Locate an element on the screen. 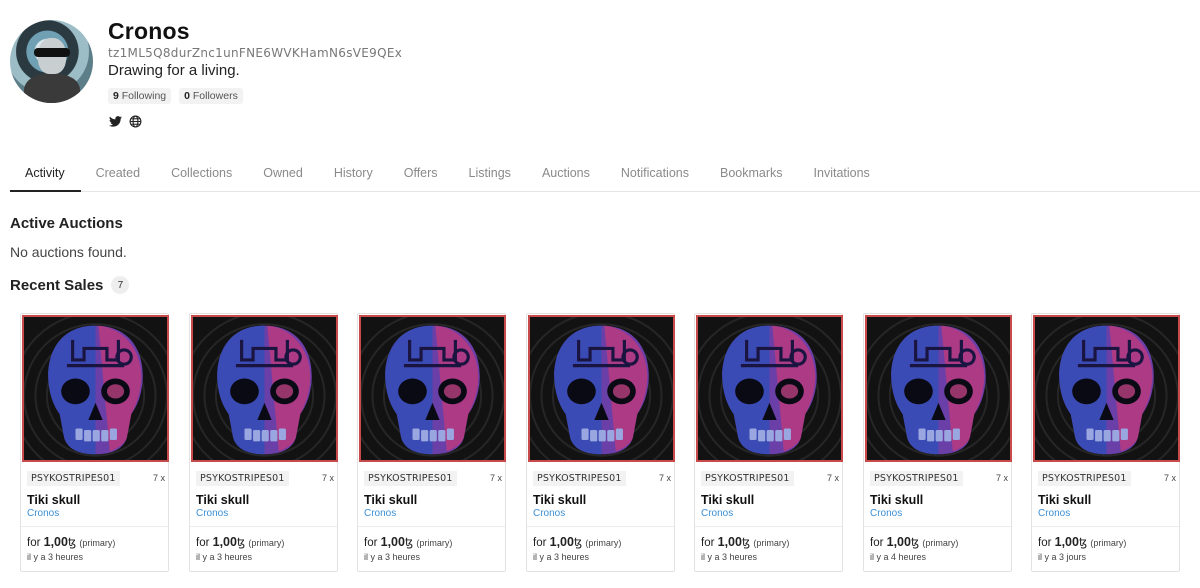 The width and height of the screenshot is (1200, 588). globe-icon is located at coordinates (135, 121).